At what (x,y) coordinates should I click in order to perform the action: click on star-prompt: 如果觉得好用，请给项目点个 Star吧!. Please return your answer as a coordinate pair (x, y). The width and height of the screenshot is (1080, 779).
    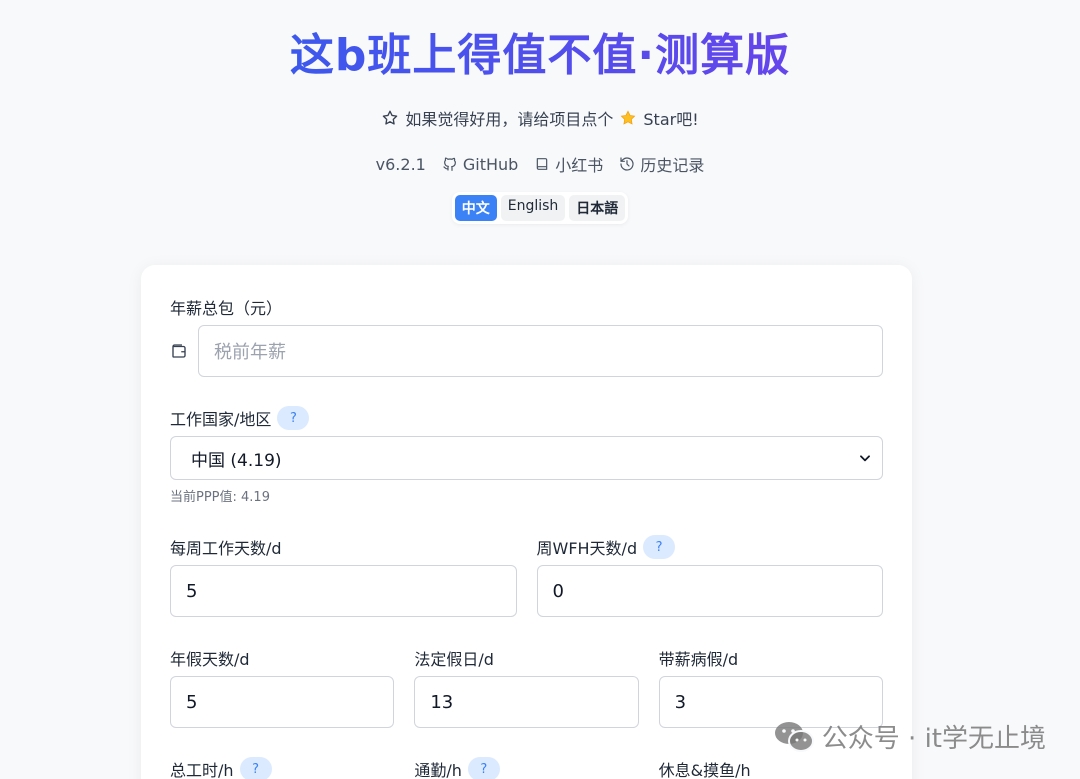
    Looking at the image, I should click on (540, 118).